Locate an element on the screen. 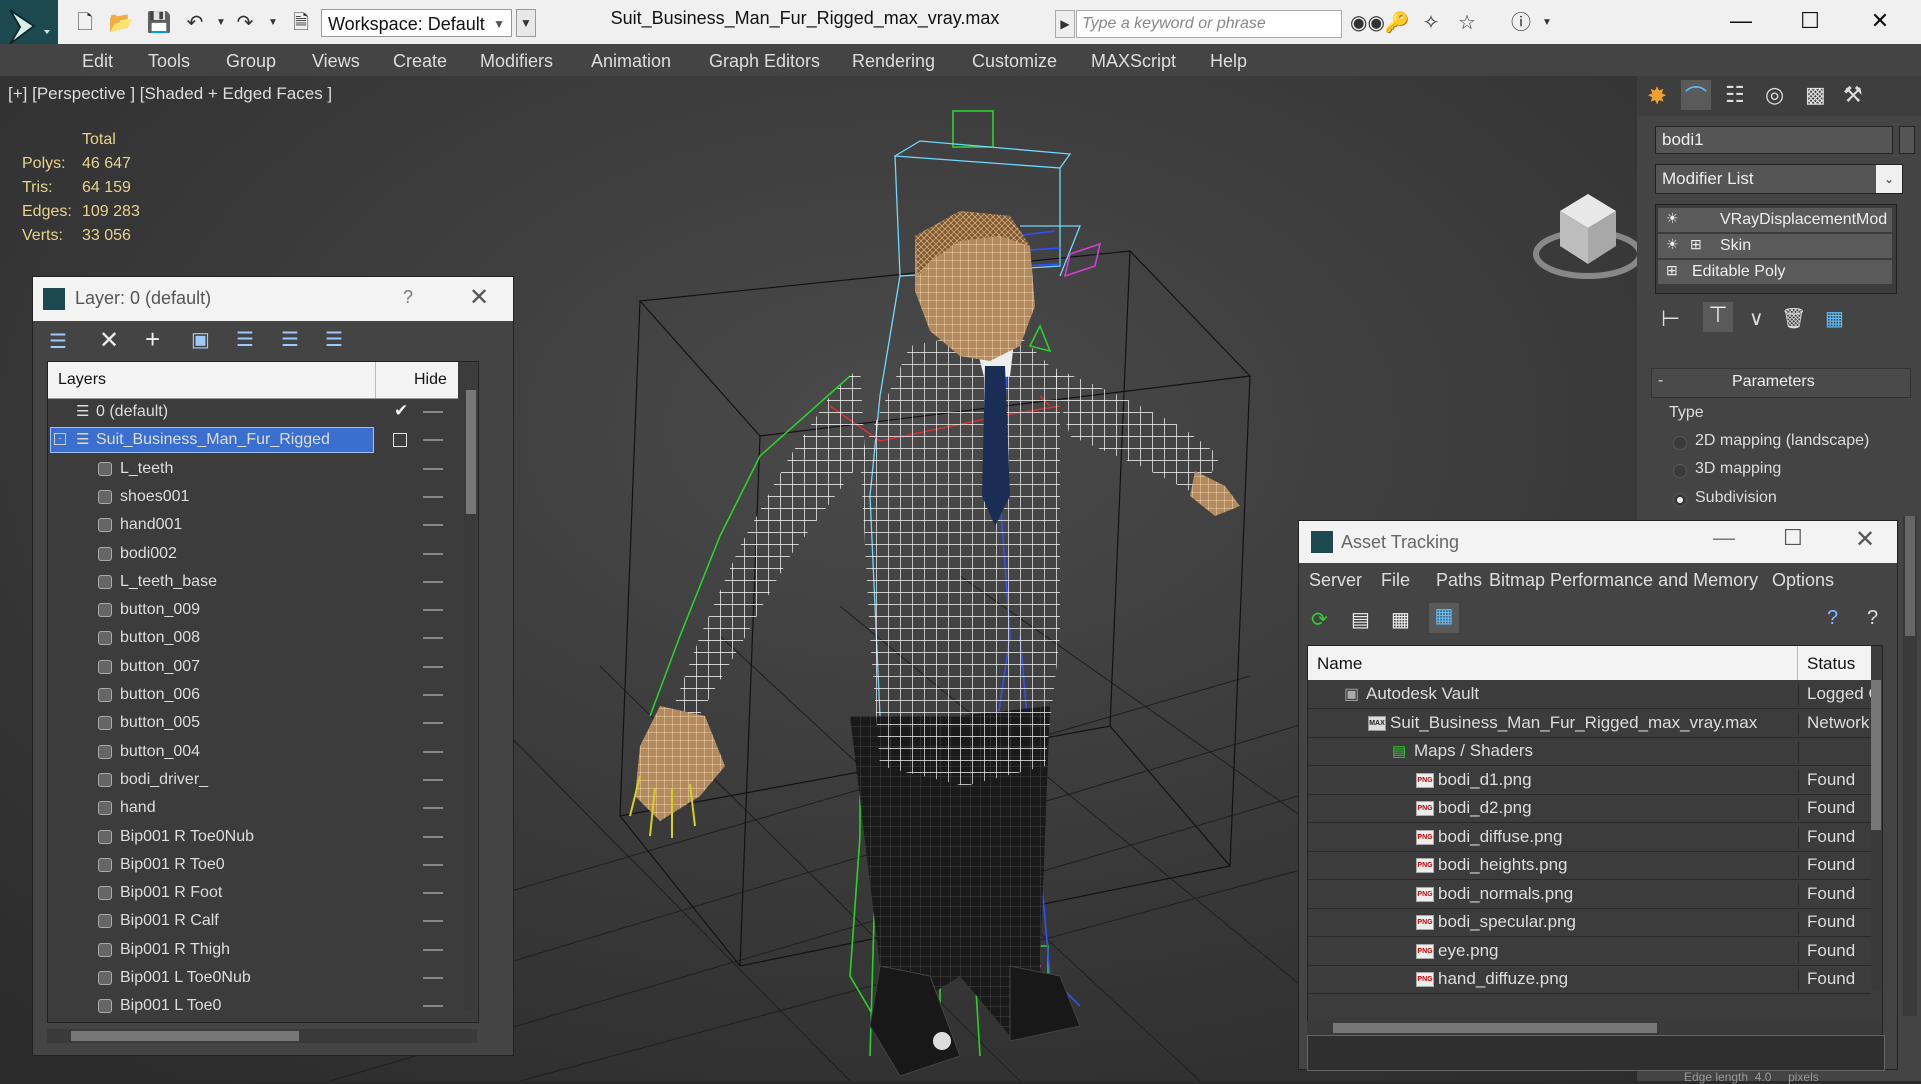 This screenshot has height=1084, width=1921. asset-row: PNG bodi_d1.png Found is located at coordinates (1589, 780).